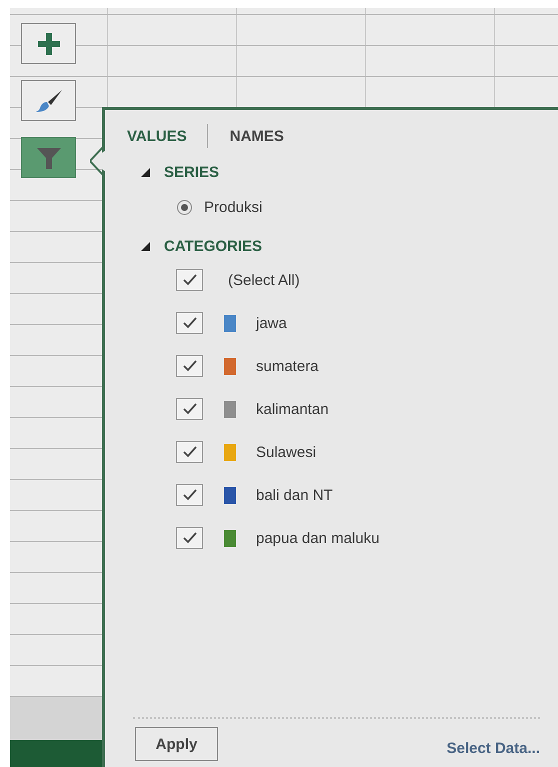  What do you see at coordinates (264, 280) in the screenshot?
I see `checkbox-label: (Select All)` at bounding box center [264, 280].